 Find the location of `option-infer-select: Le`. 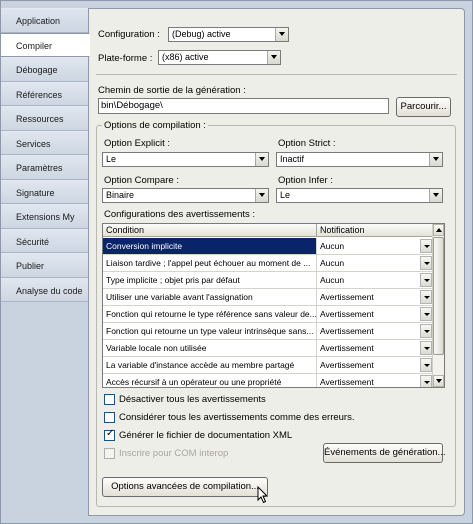

option-infer-select: Le is located at coordinates (359, 195).